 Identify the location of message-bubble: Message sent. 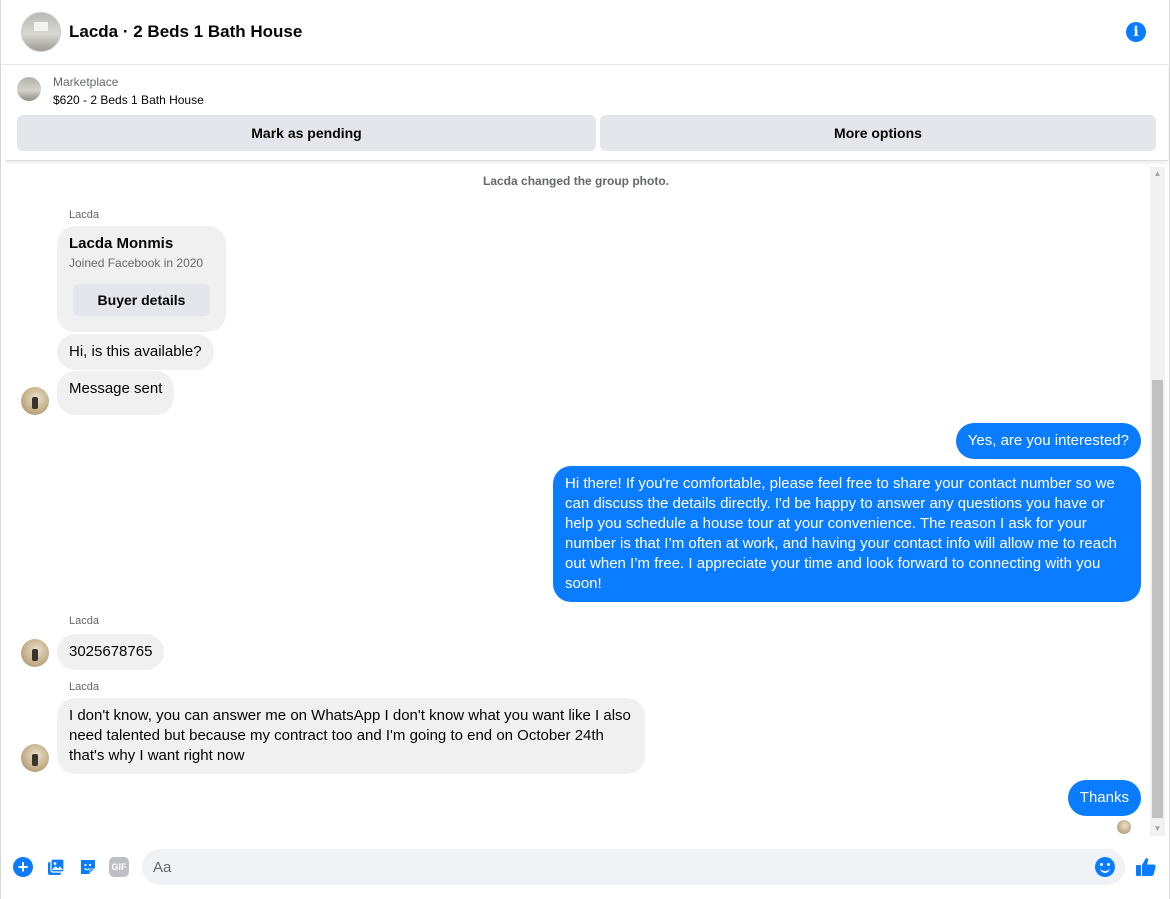
(116, 393).